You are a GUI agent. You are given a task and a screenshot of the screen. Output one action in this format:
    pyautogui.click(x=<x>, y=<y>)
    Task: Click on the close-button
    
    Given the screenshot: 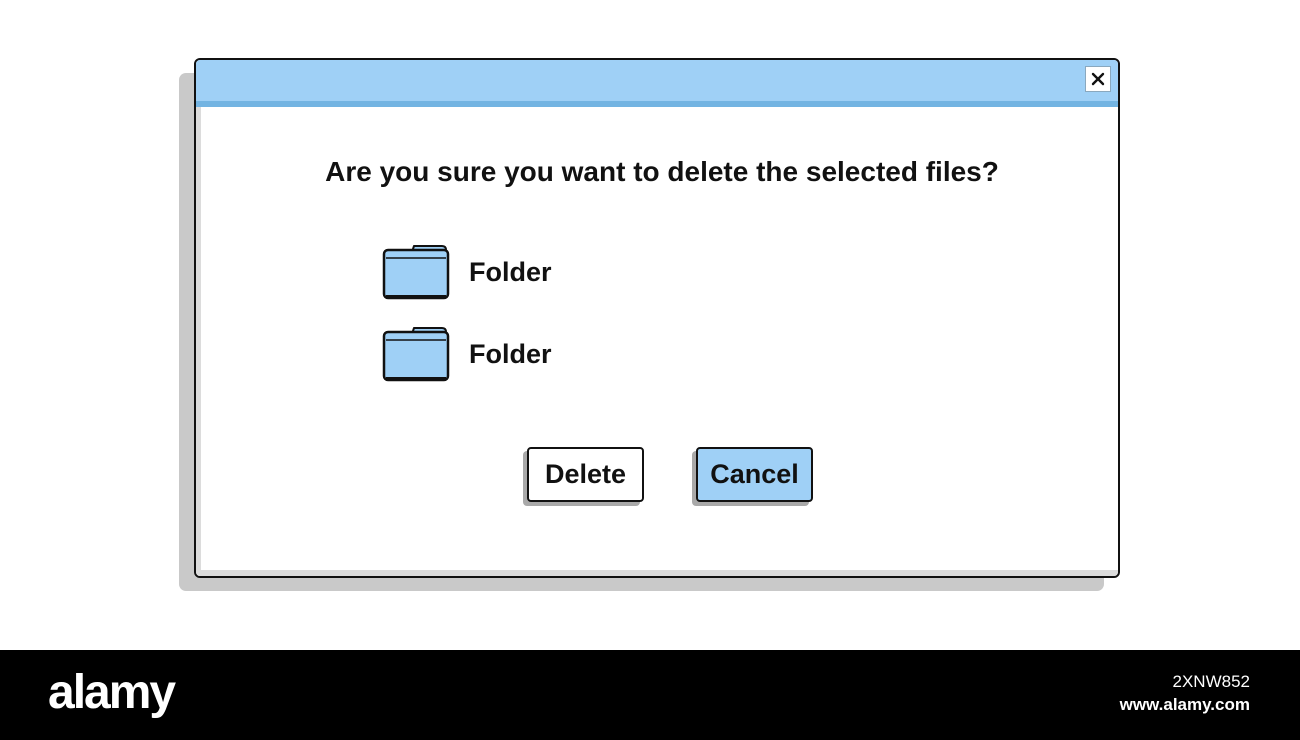 What is the action you would take?
    pyautogui.click(x=1098, y=79)
    